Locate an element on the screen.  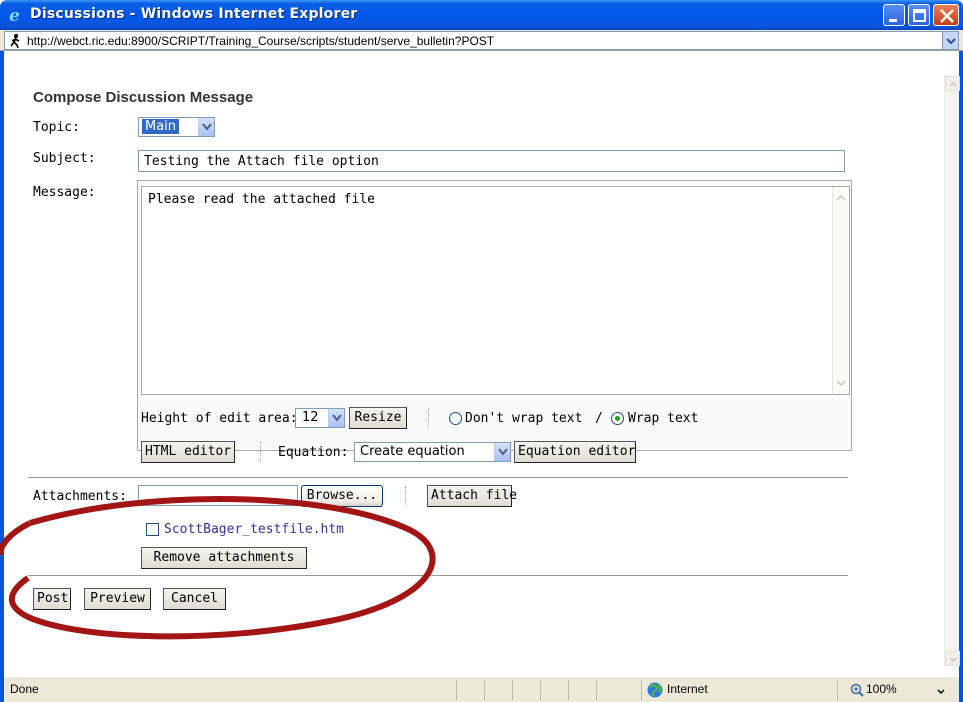
message-label: Message: is located at coordinates (64, 192).